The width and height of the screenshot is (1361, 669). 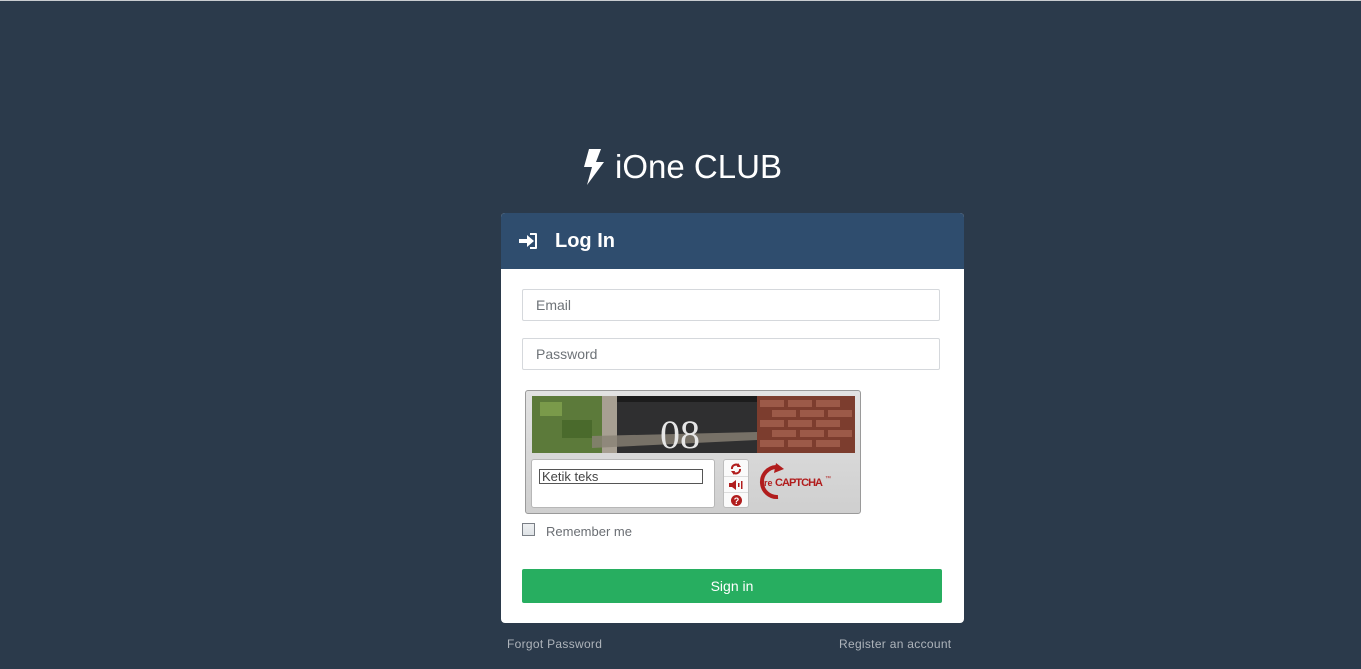 What do you see at coordinates (585, 240) in the screenshot?
I see `panel-title: Log In` at bounding box center [585, 240].